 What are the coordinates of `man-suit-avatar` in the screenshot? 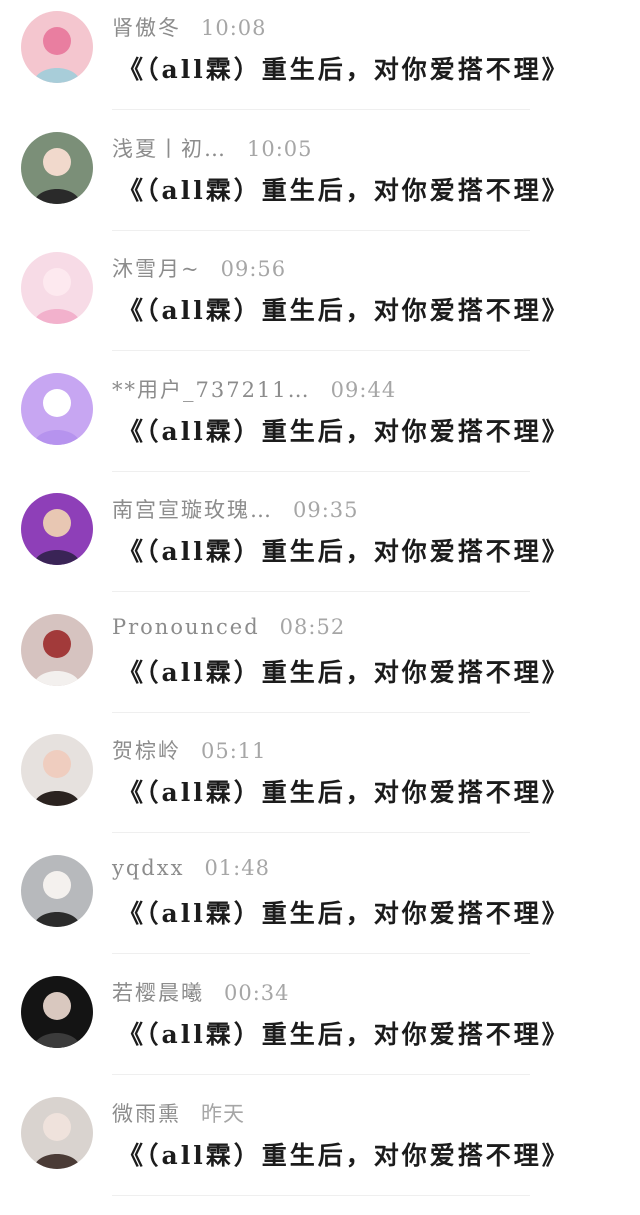 It's located at (57, 529).